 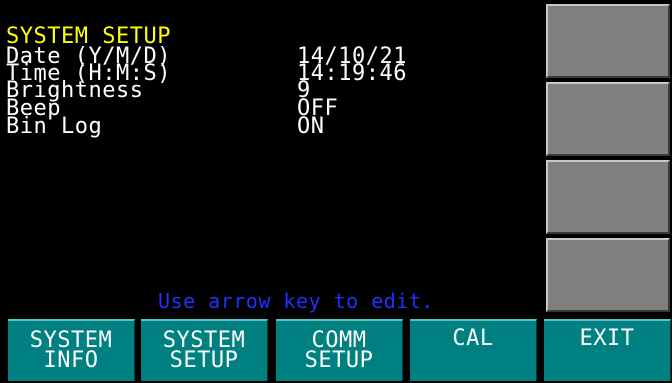 I want to click on softkey-comm-setup-line2: SETUP, so click(x=339, y=360).